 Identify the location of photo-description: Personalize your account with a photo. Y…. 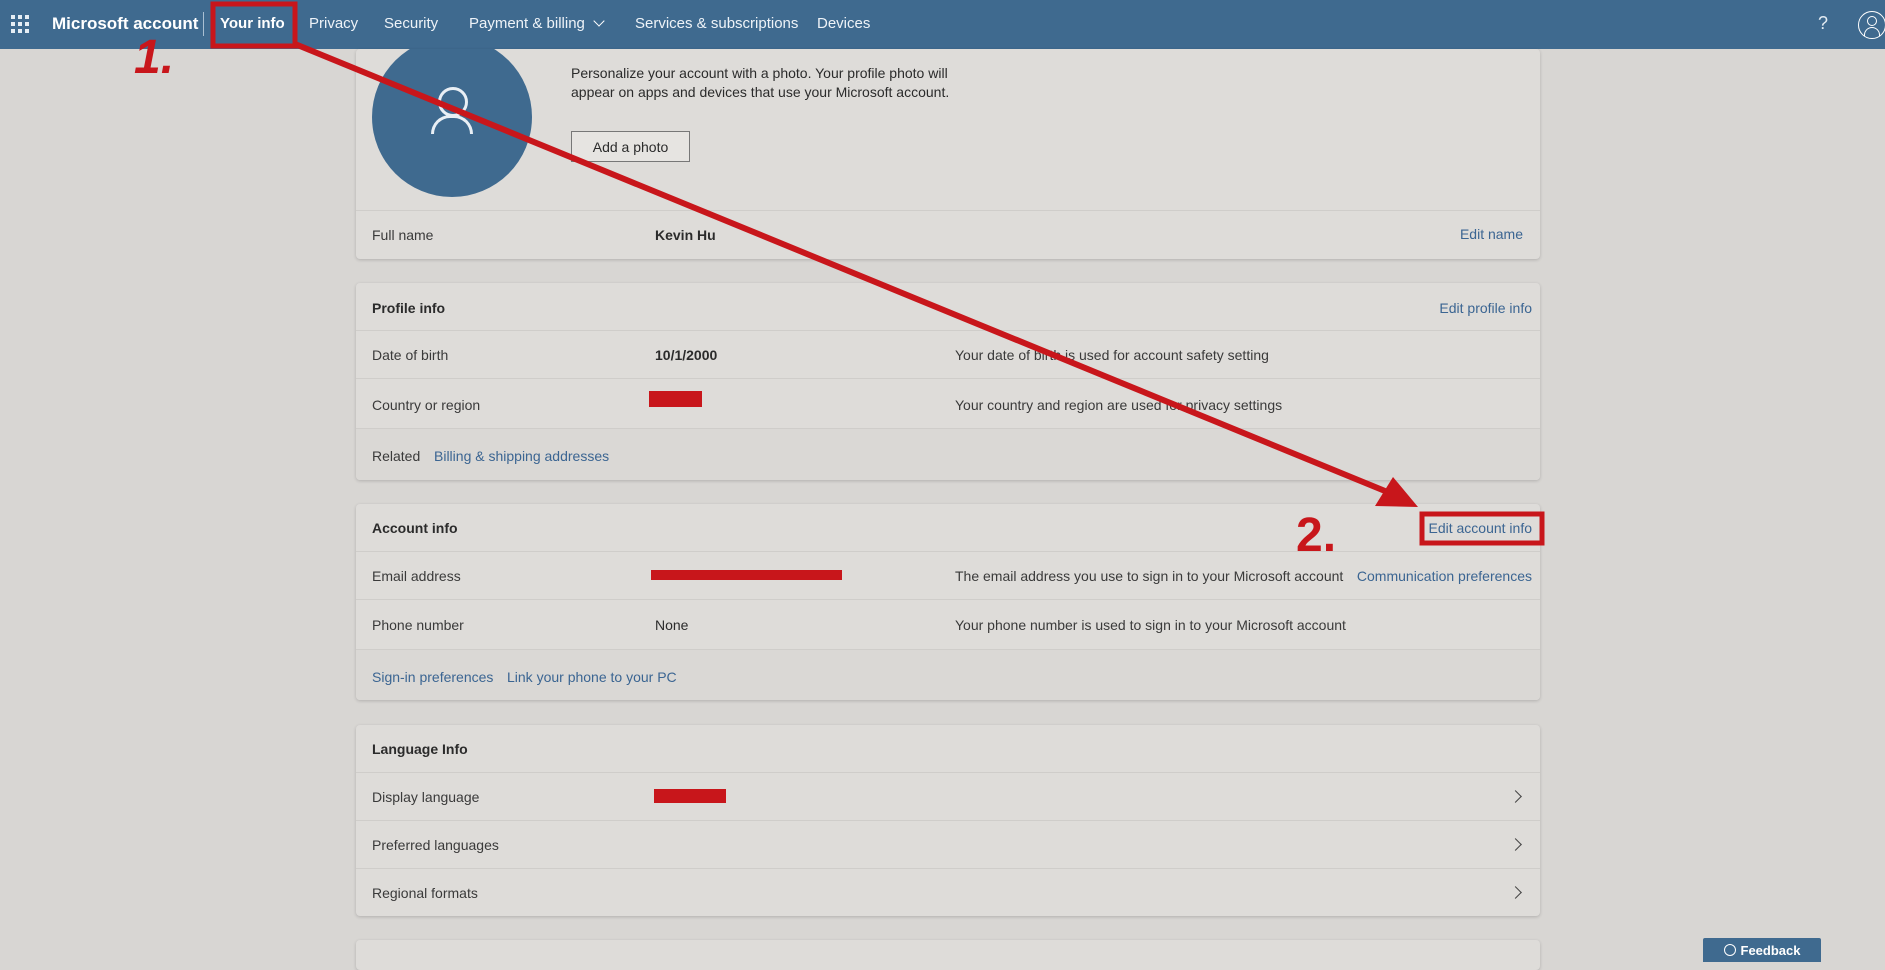
(760, 82).